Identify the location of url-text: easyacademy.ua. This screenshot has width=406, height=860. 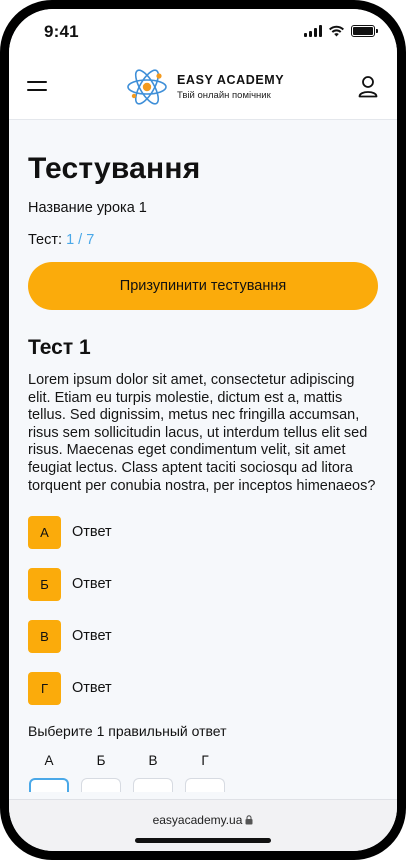
(197, 820).